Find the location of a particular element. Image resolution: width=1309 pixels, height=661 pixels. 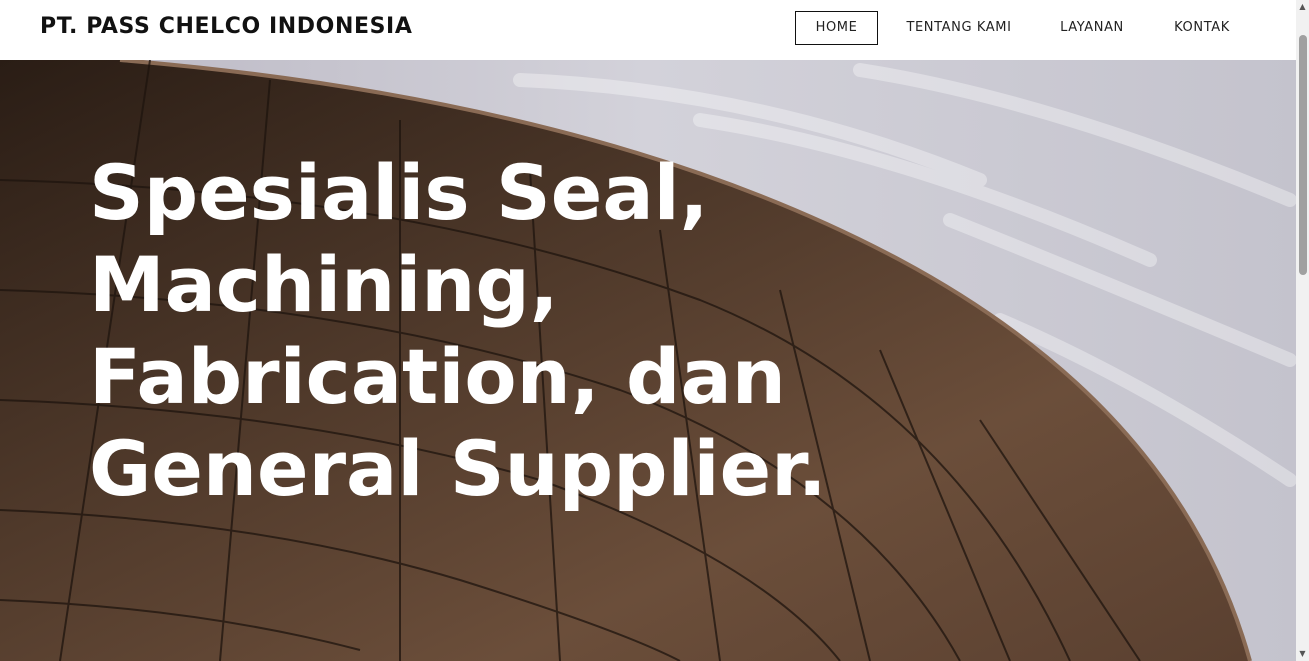

page-scrollbar: ▲ ▼ is located at coordinates (1302, 330).